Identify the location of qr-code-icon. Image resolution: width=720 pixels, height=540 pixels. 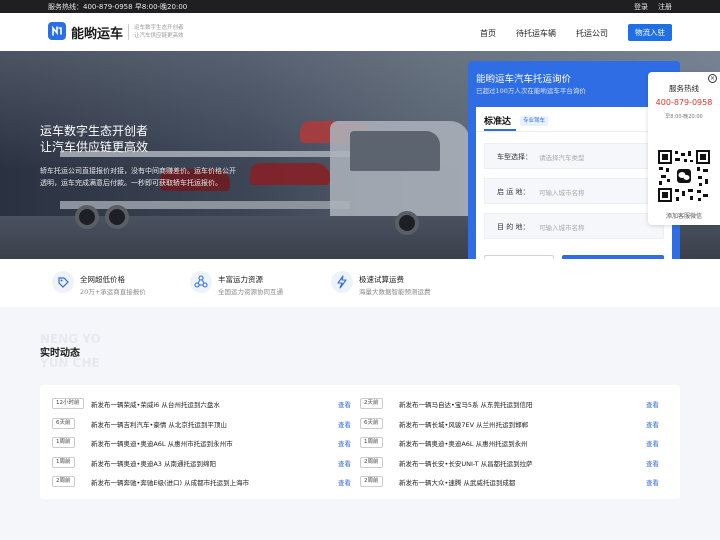
(684, 176).